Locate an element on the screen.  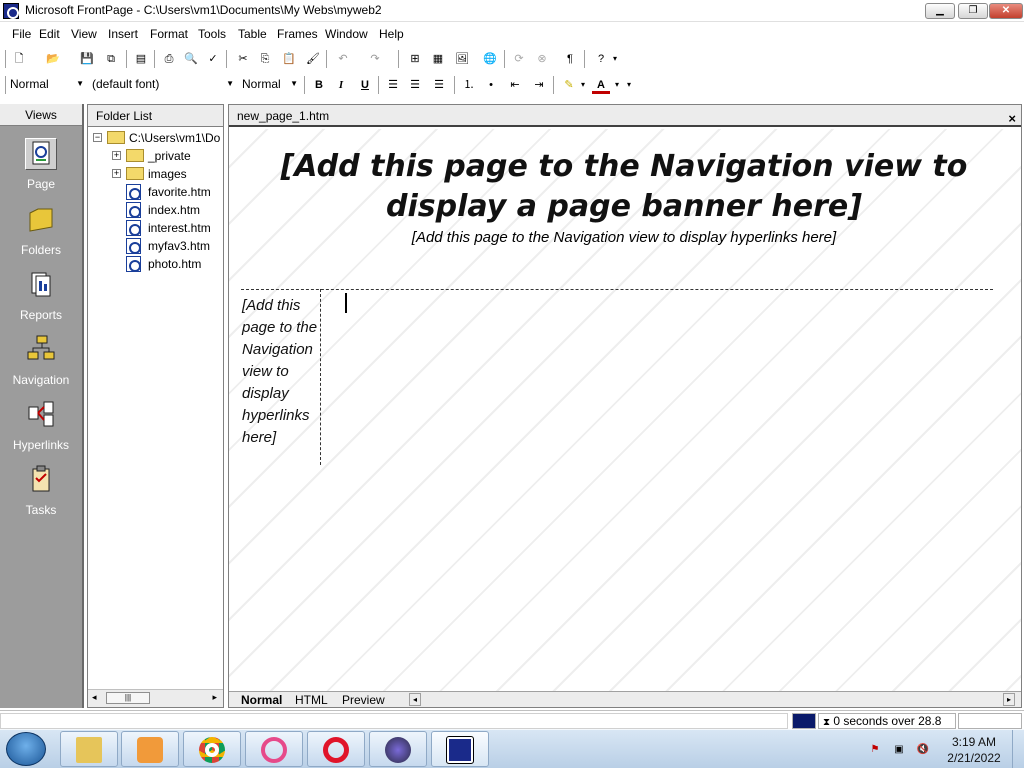
taskbar-opera is located at coordinates (336, 749).